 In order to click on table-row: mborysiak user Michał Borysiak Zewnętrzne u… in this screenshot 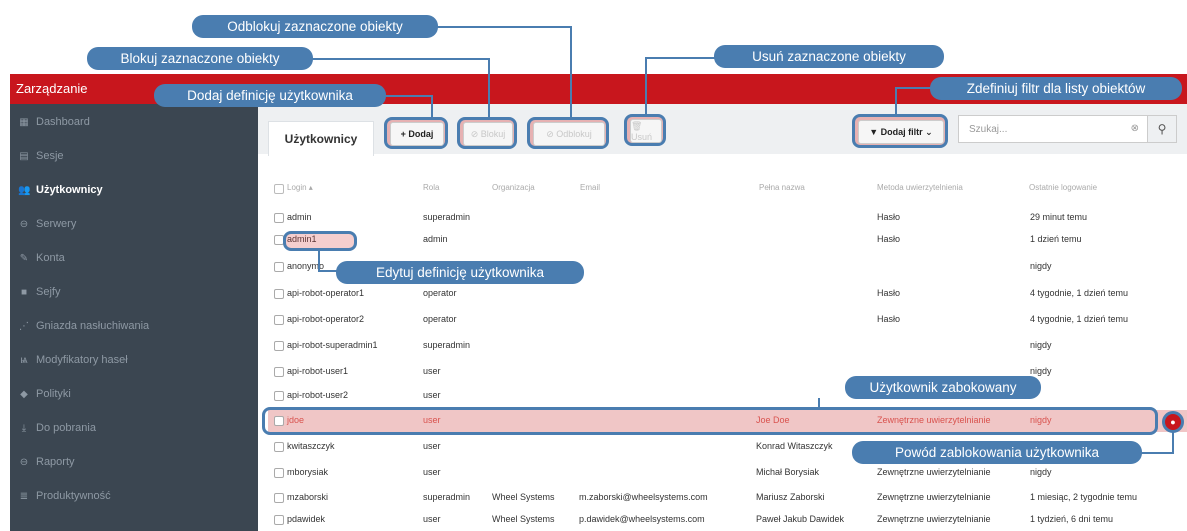, I will do `click(727, 473)`.